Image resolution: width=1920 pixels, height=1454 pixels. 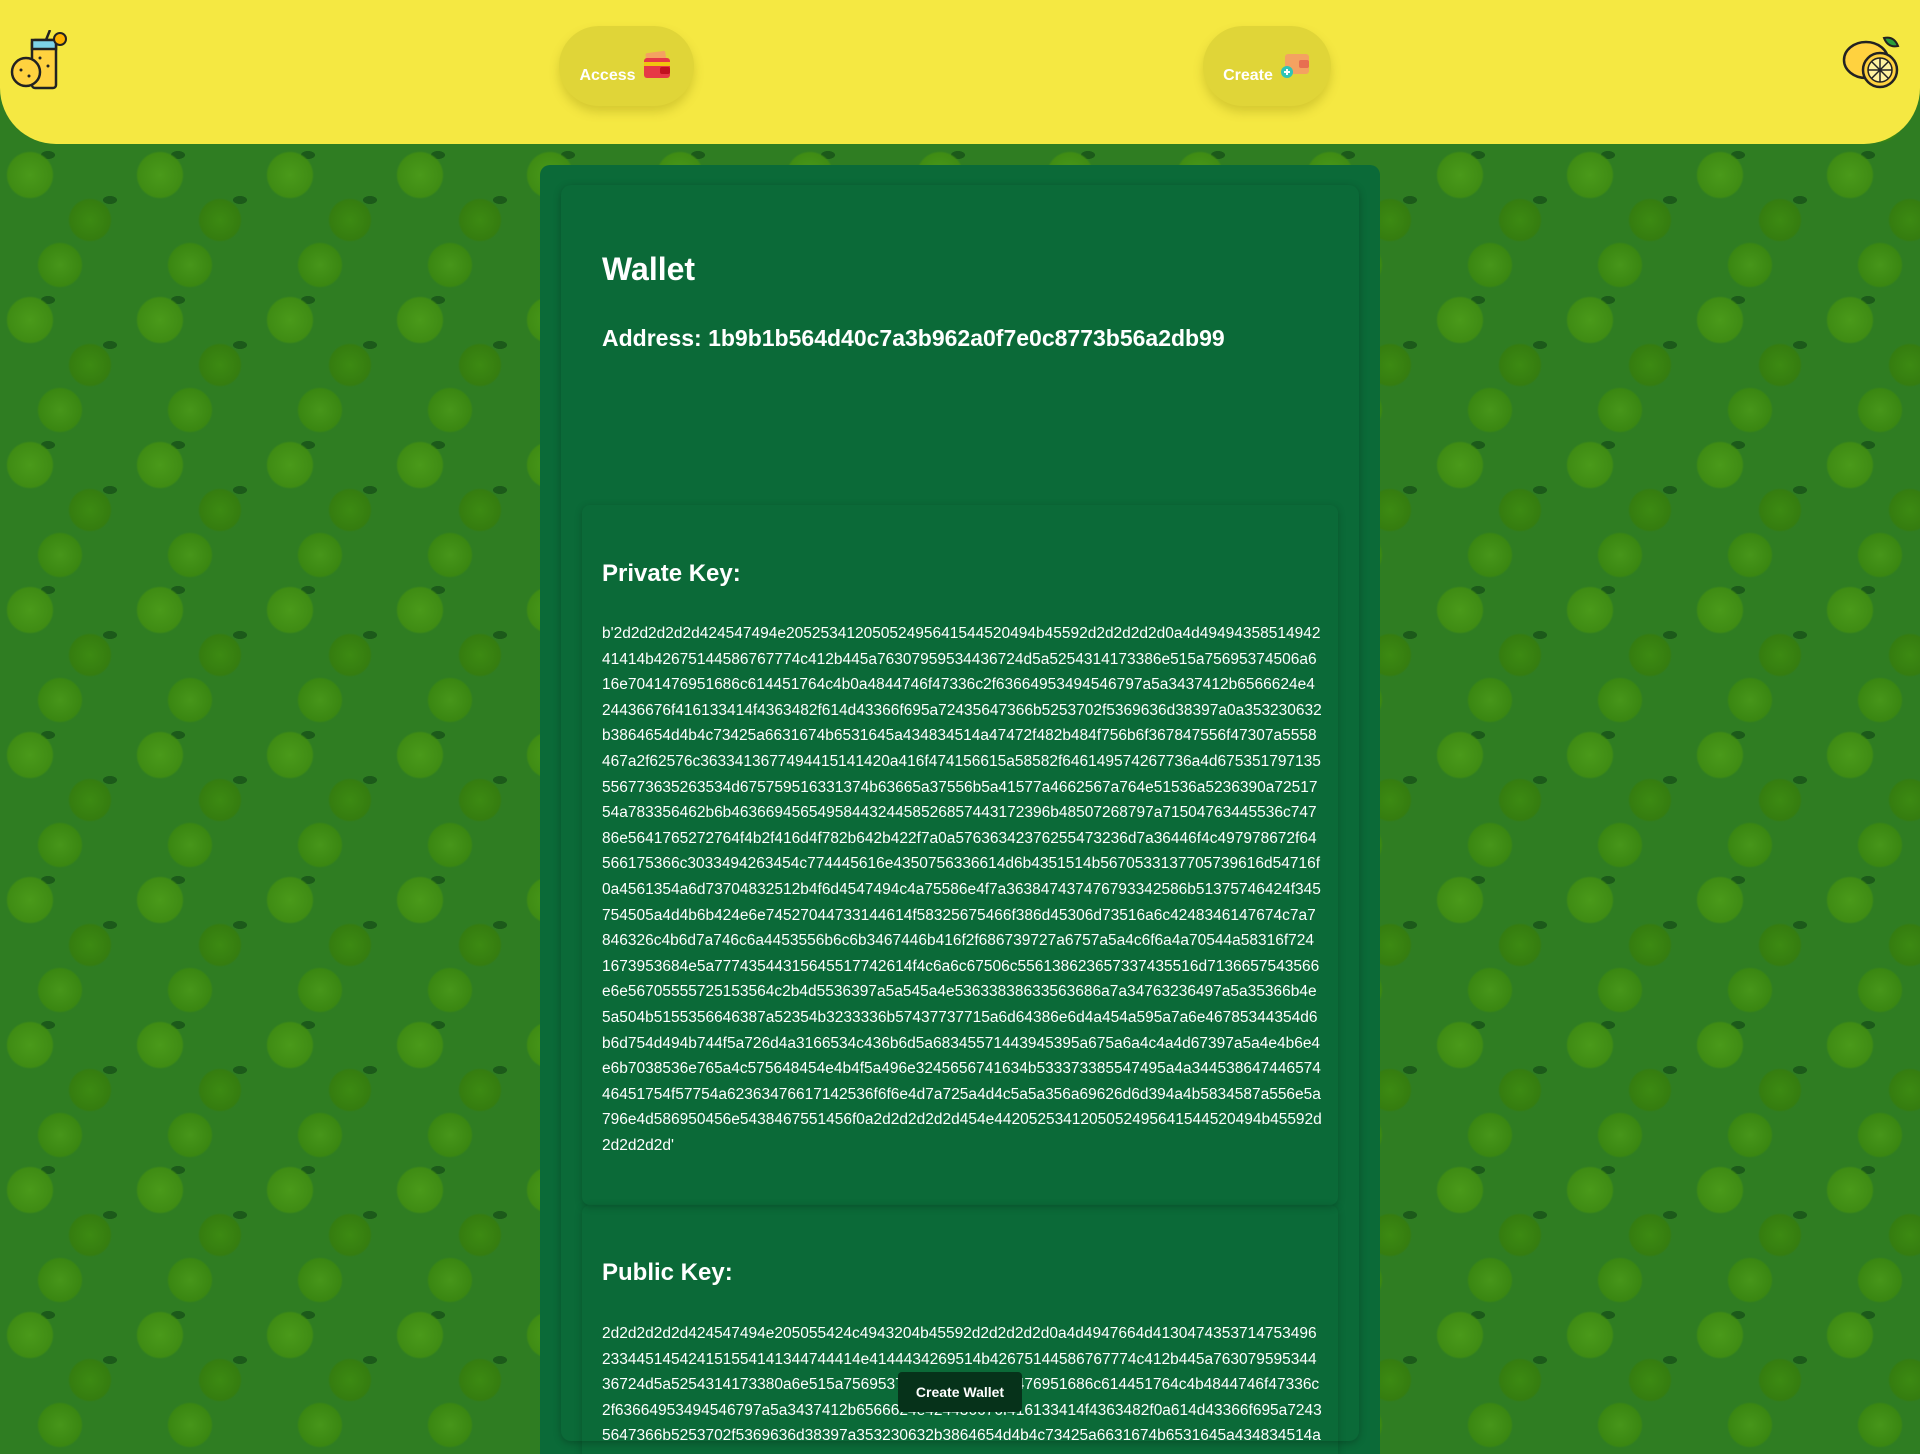 I want to click on create-nav-button: Create, so click(x=1267, y=66).